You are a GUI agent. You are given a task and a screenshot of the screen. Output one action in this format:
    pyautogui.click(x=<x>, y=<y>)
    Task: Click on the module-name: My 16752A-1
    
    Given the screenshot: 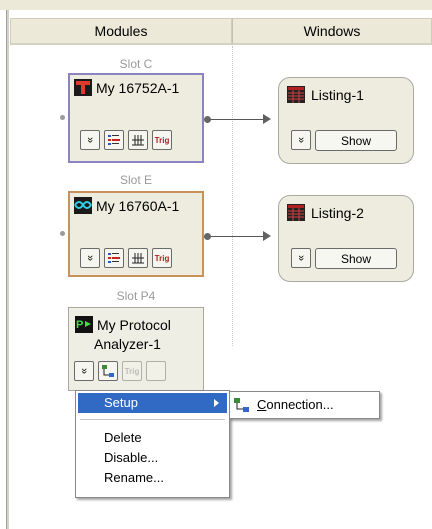 What is the action you would take?
    pyautogui.click(x=138, y=88)
    